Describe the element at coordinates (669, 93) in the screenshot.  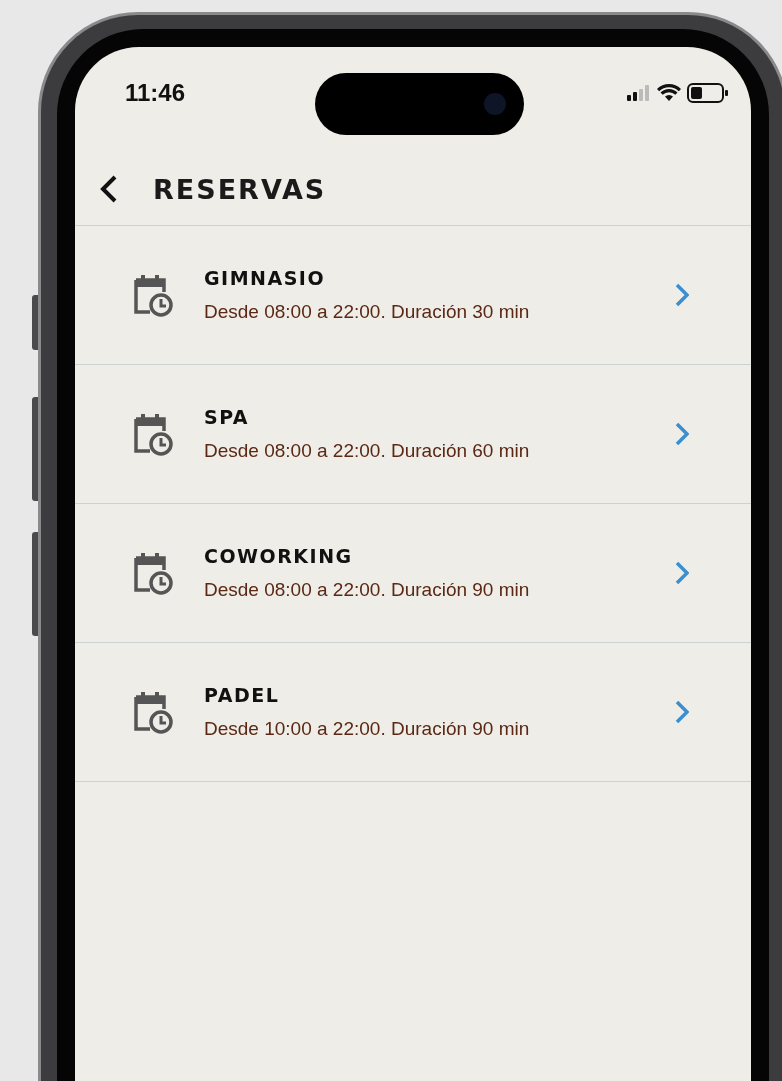
I see `wifi-icon` at that location.